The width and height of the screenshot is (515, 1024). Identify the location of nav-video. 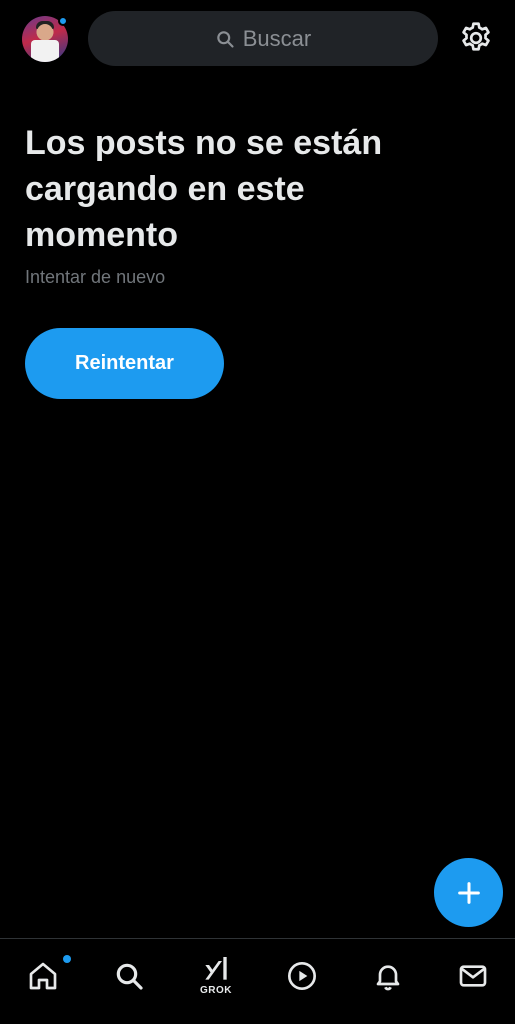
(302, 976).